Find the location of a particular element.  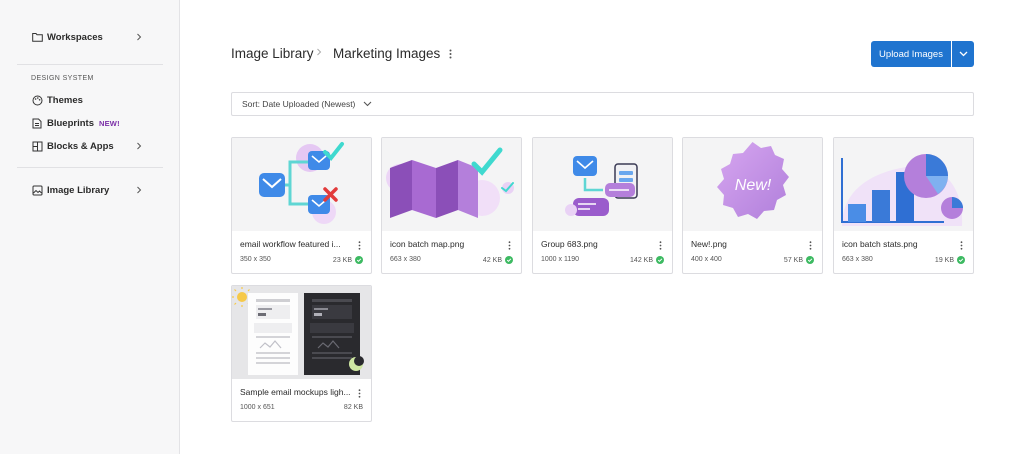

upload-dropdown-button is located at coordinates (963, 54).